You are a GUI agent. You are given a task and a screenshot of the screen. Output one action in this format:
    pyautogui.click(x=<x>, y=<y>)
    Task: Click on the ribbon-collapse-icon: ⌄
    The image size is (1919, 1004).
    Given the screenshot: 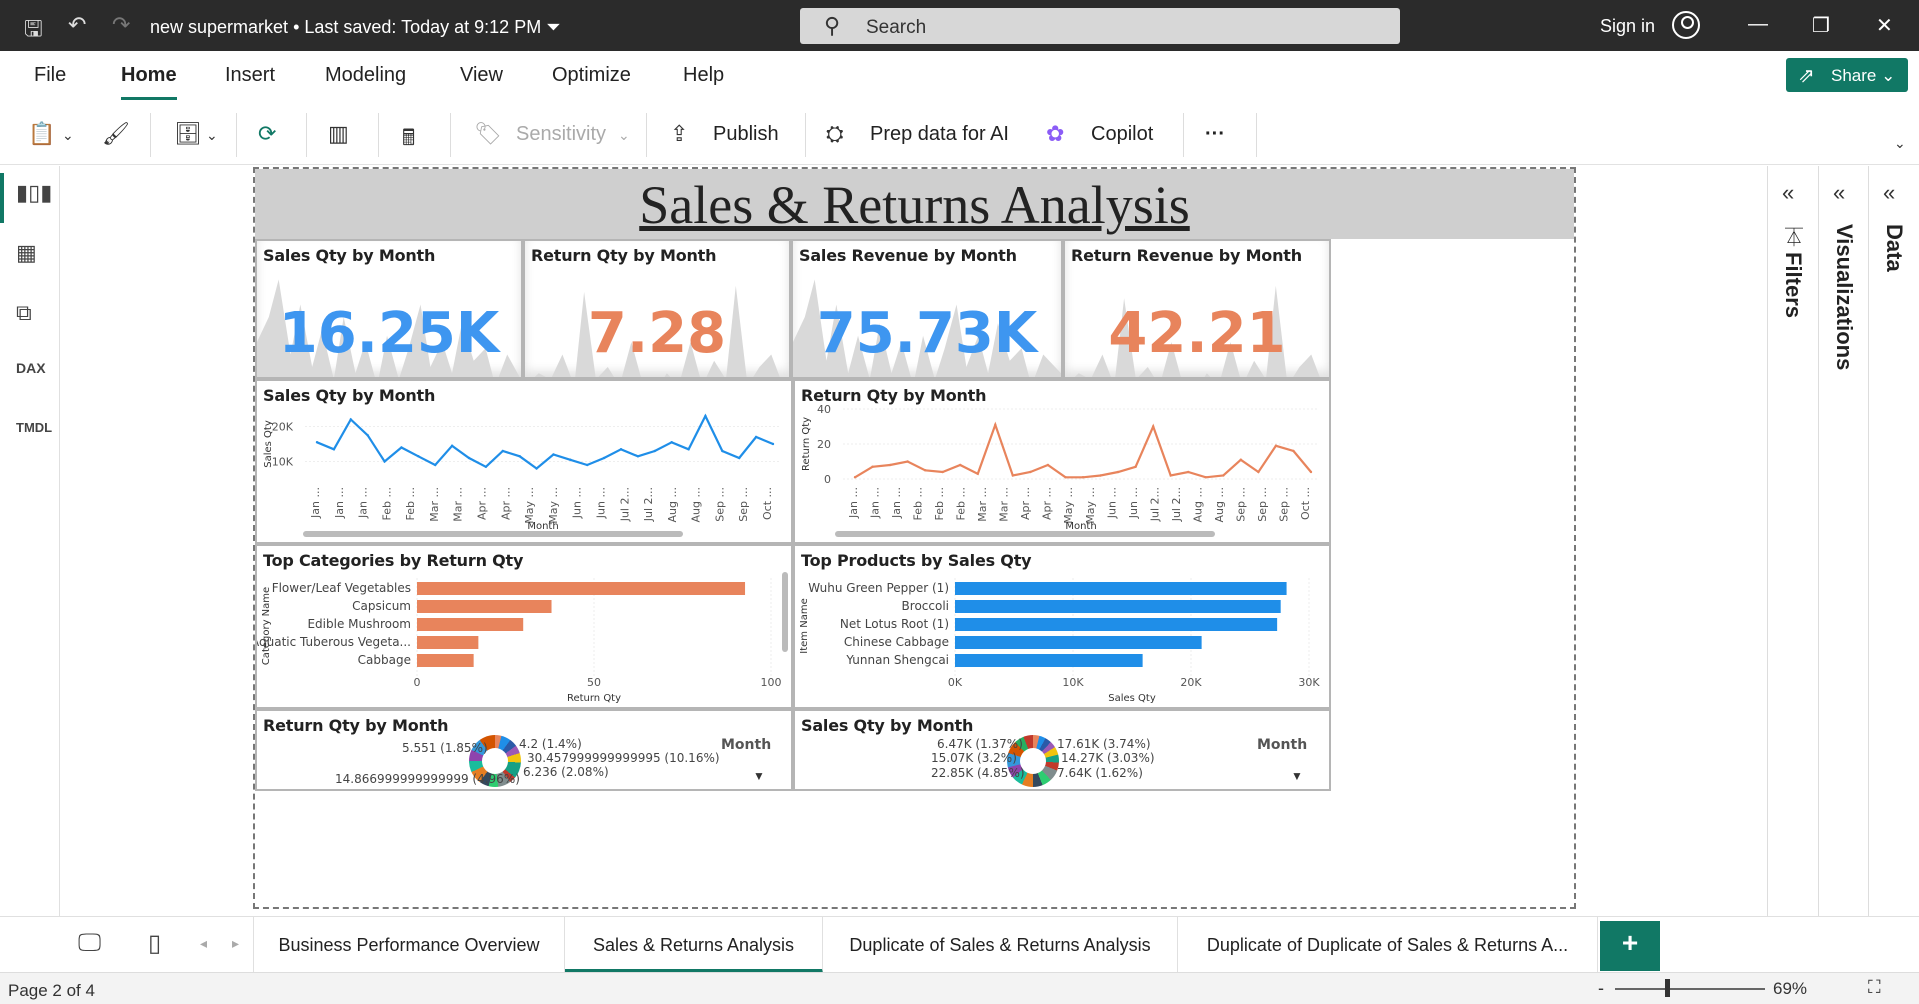 What is the action you would take?
    pyautogui.click(x=1900, y=143)
    